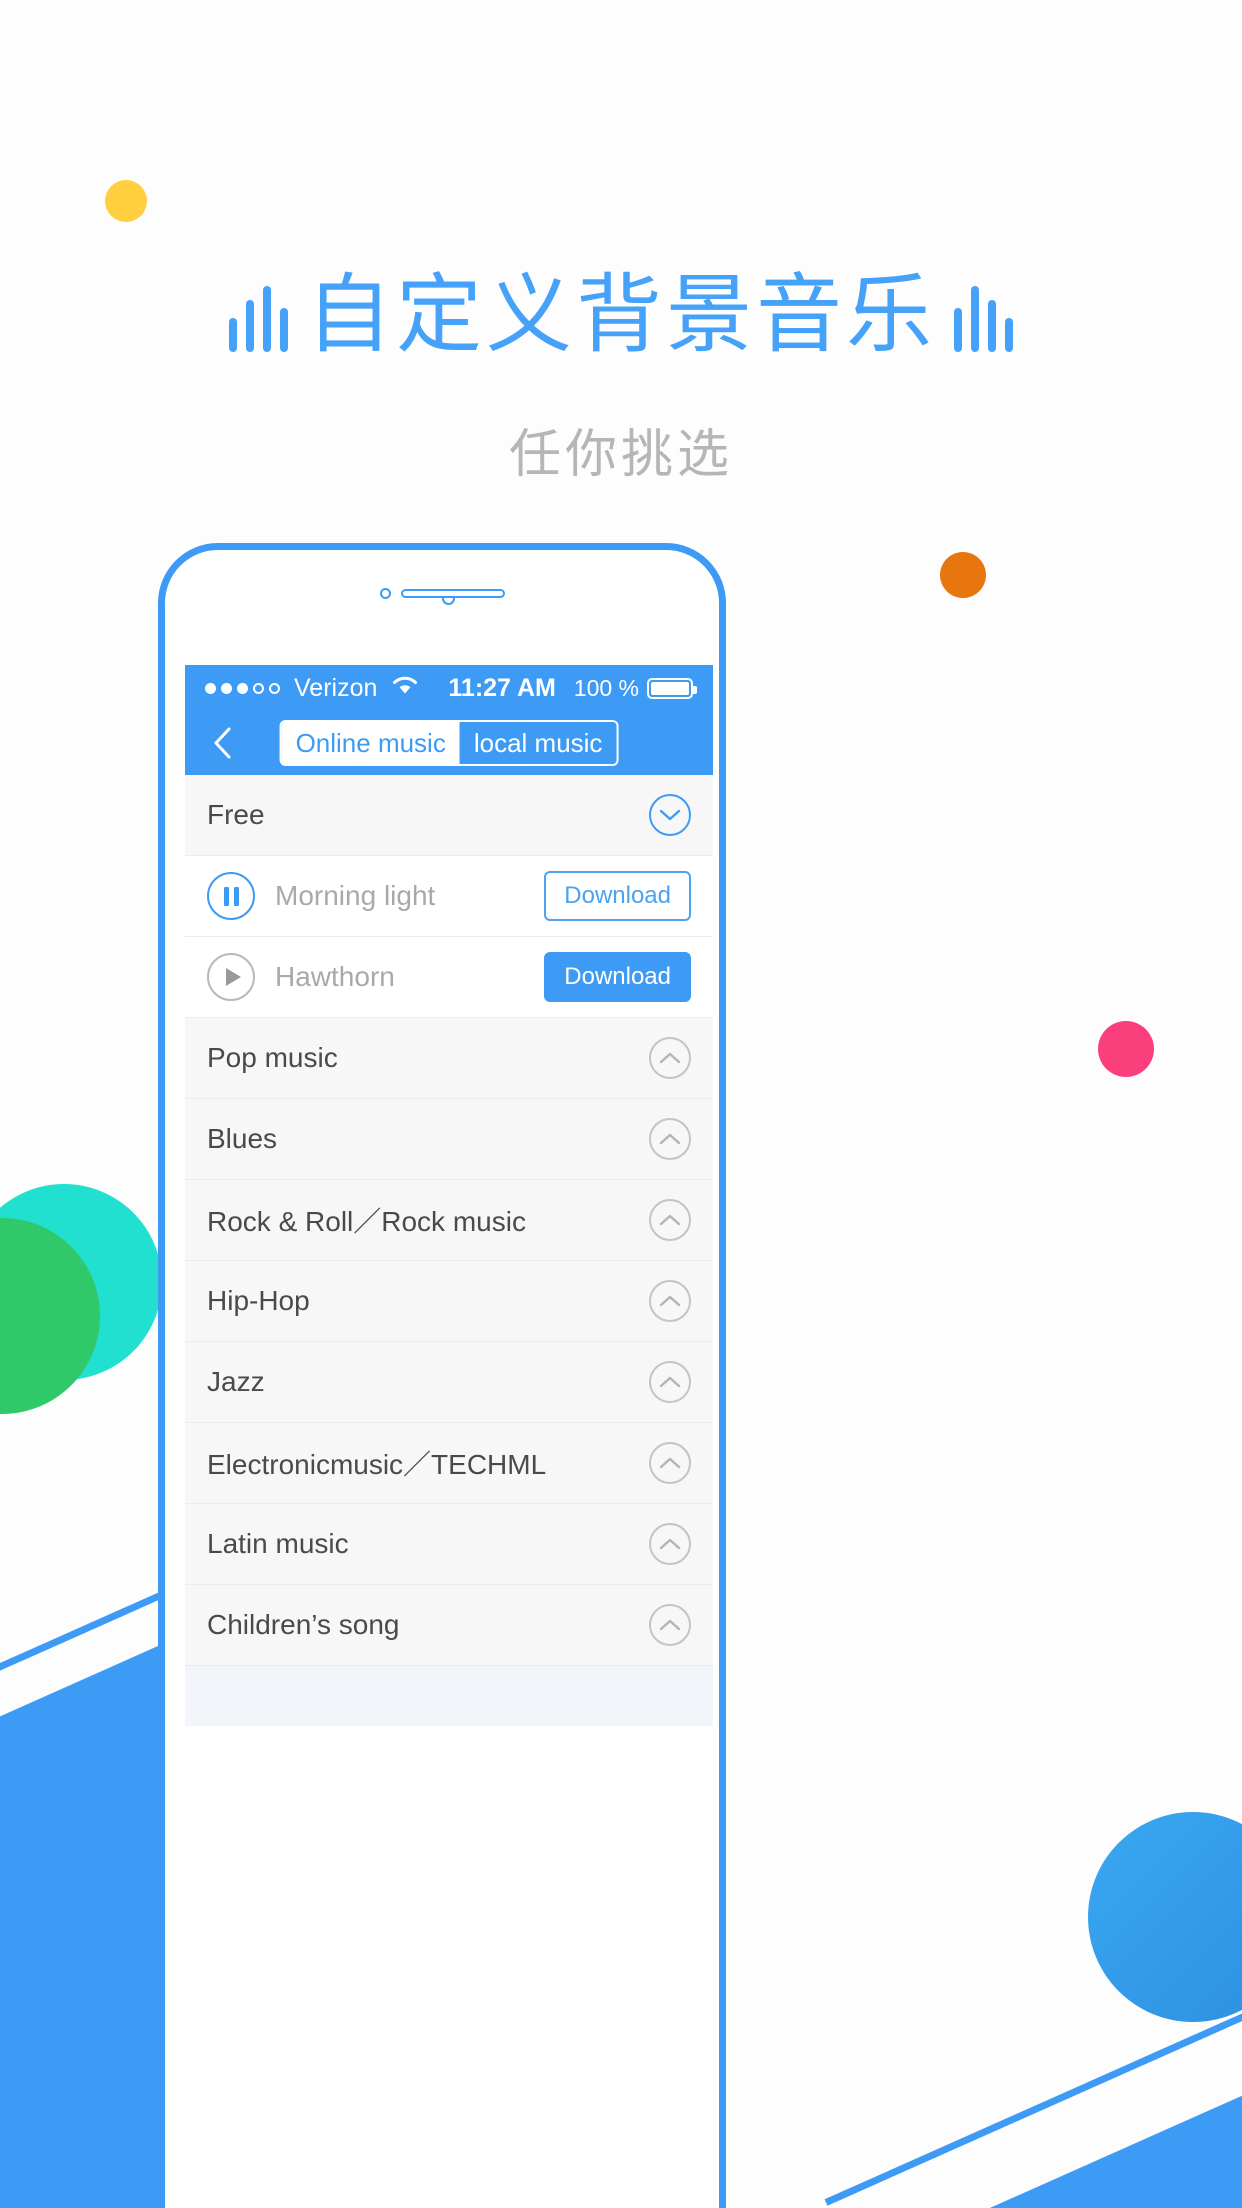 The image size is (1242, 2208). I want to click on genre-row-childrens-song: Children’s song, so click(449, 1625).